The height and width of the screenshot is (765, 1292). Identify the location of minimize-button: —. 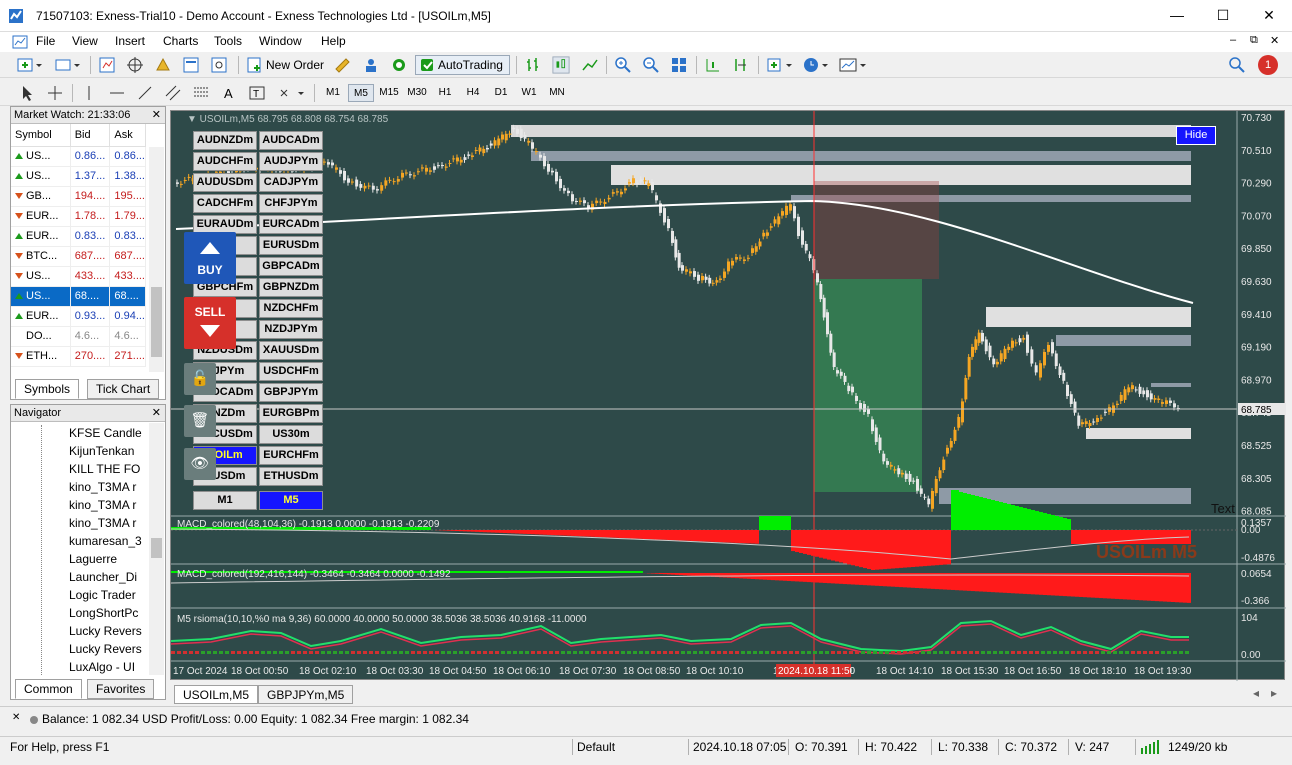
(1177, 15).